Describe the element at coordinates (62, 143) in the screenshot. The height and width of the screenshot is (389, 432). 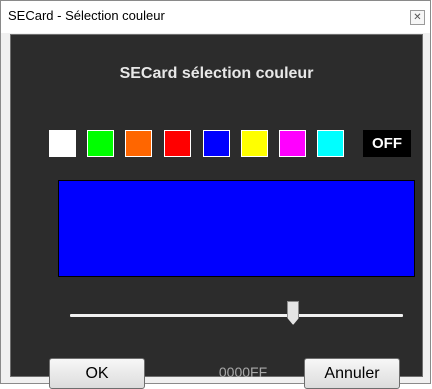
I see `swatch-white` at that location.